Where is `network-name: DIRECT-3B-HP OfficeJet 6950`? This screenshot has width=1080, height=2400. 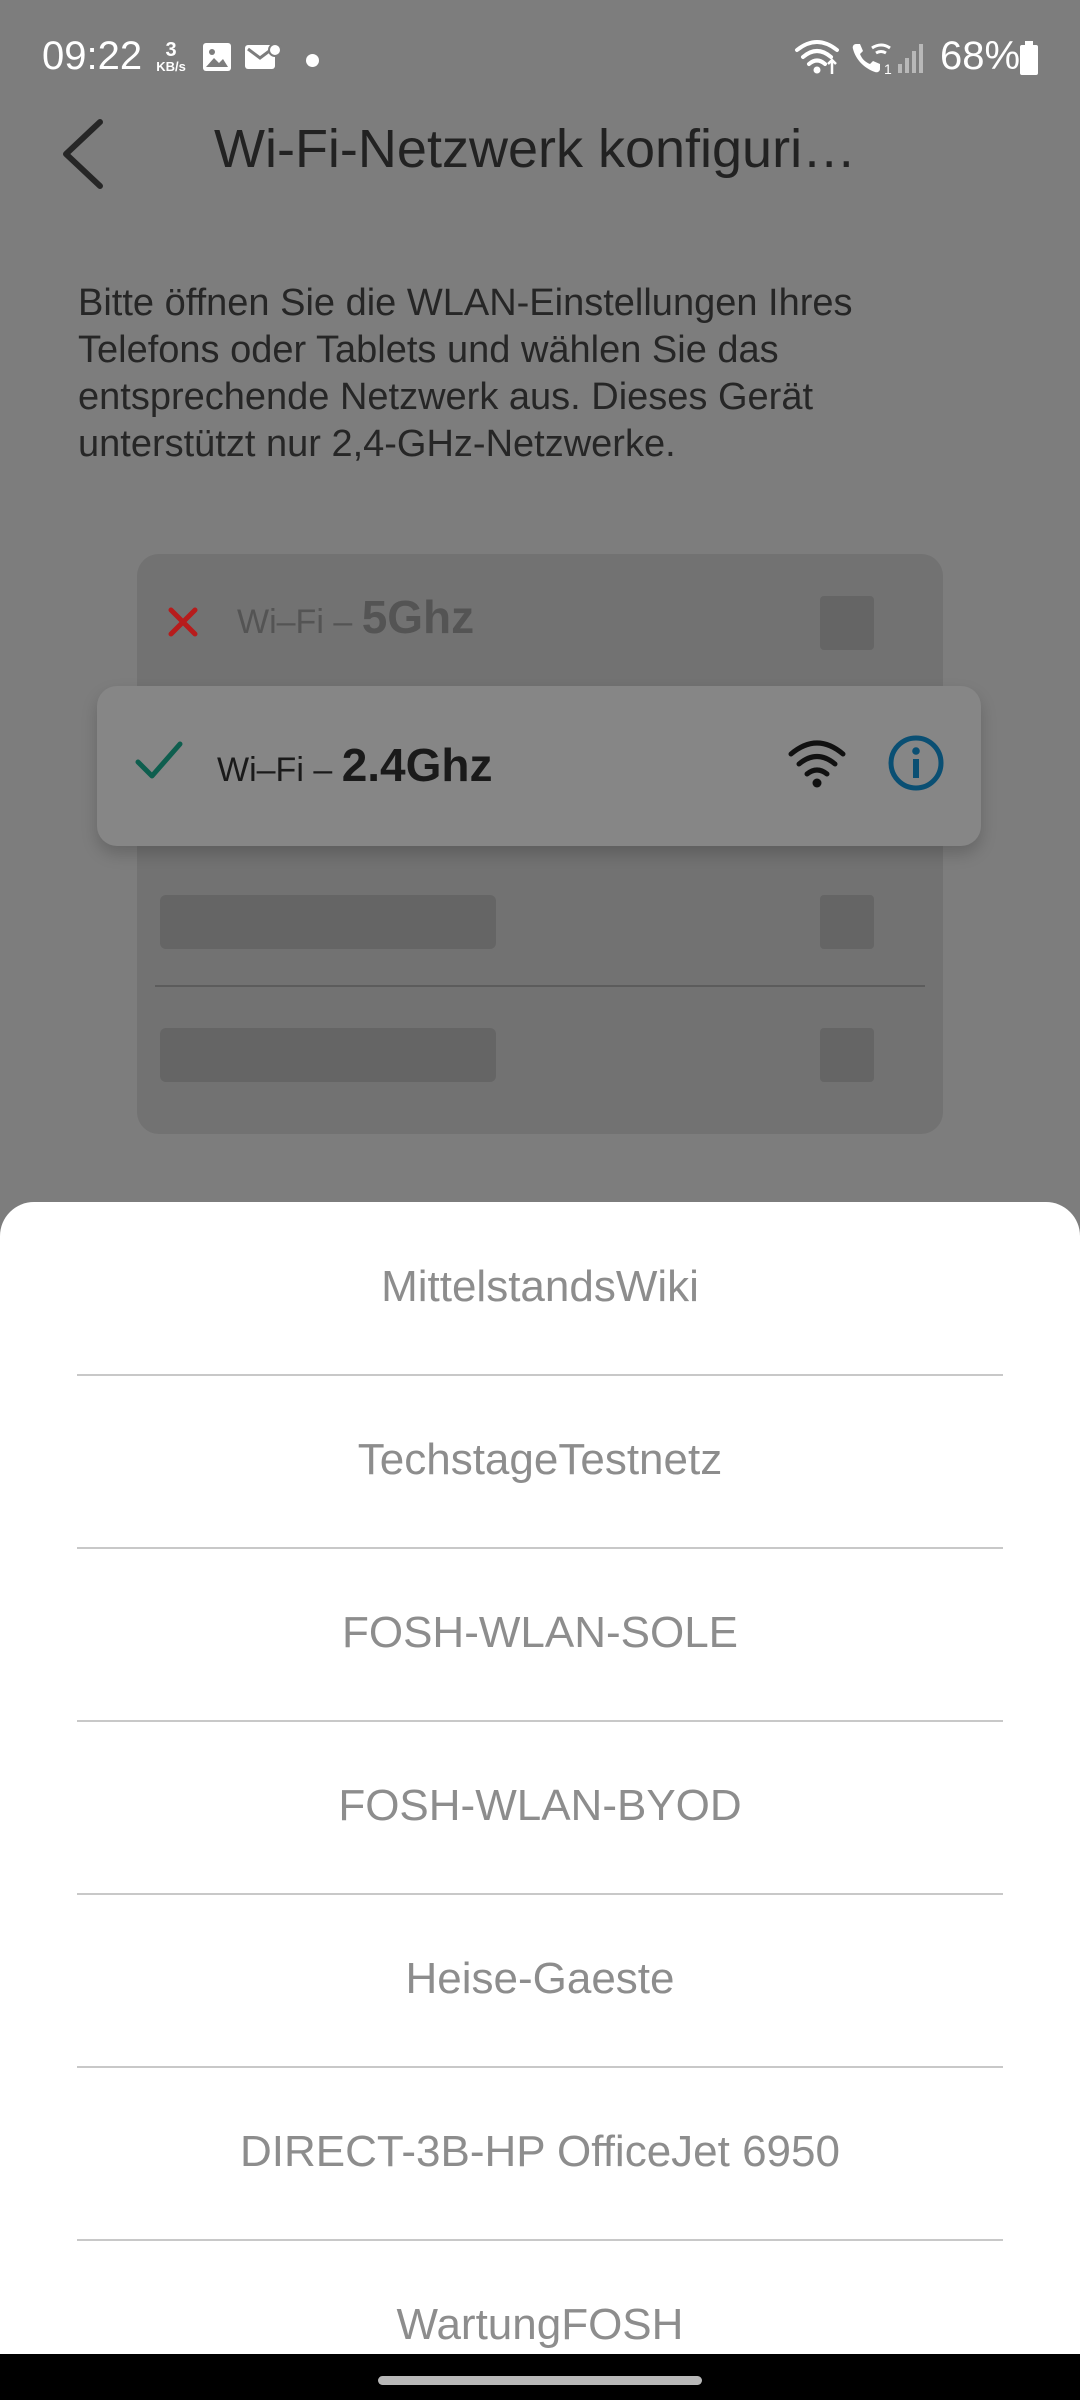
network-name: DIRECT-3B-HP OfficeJet 6950 is located at coordinates (540, 2151).